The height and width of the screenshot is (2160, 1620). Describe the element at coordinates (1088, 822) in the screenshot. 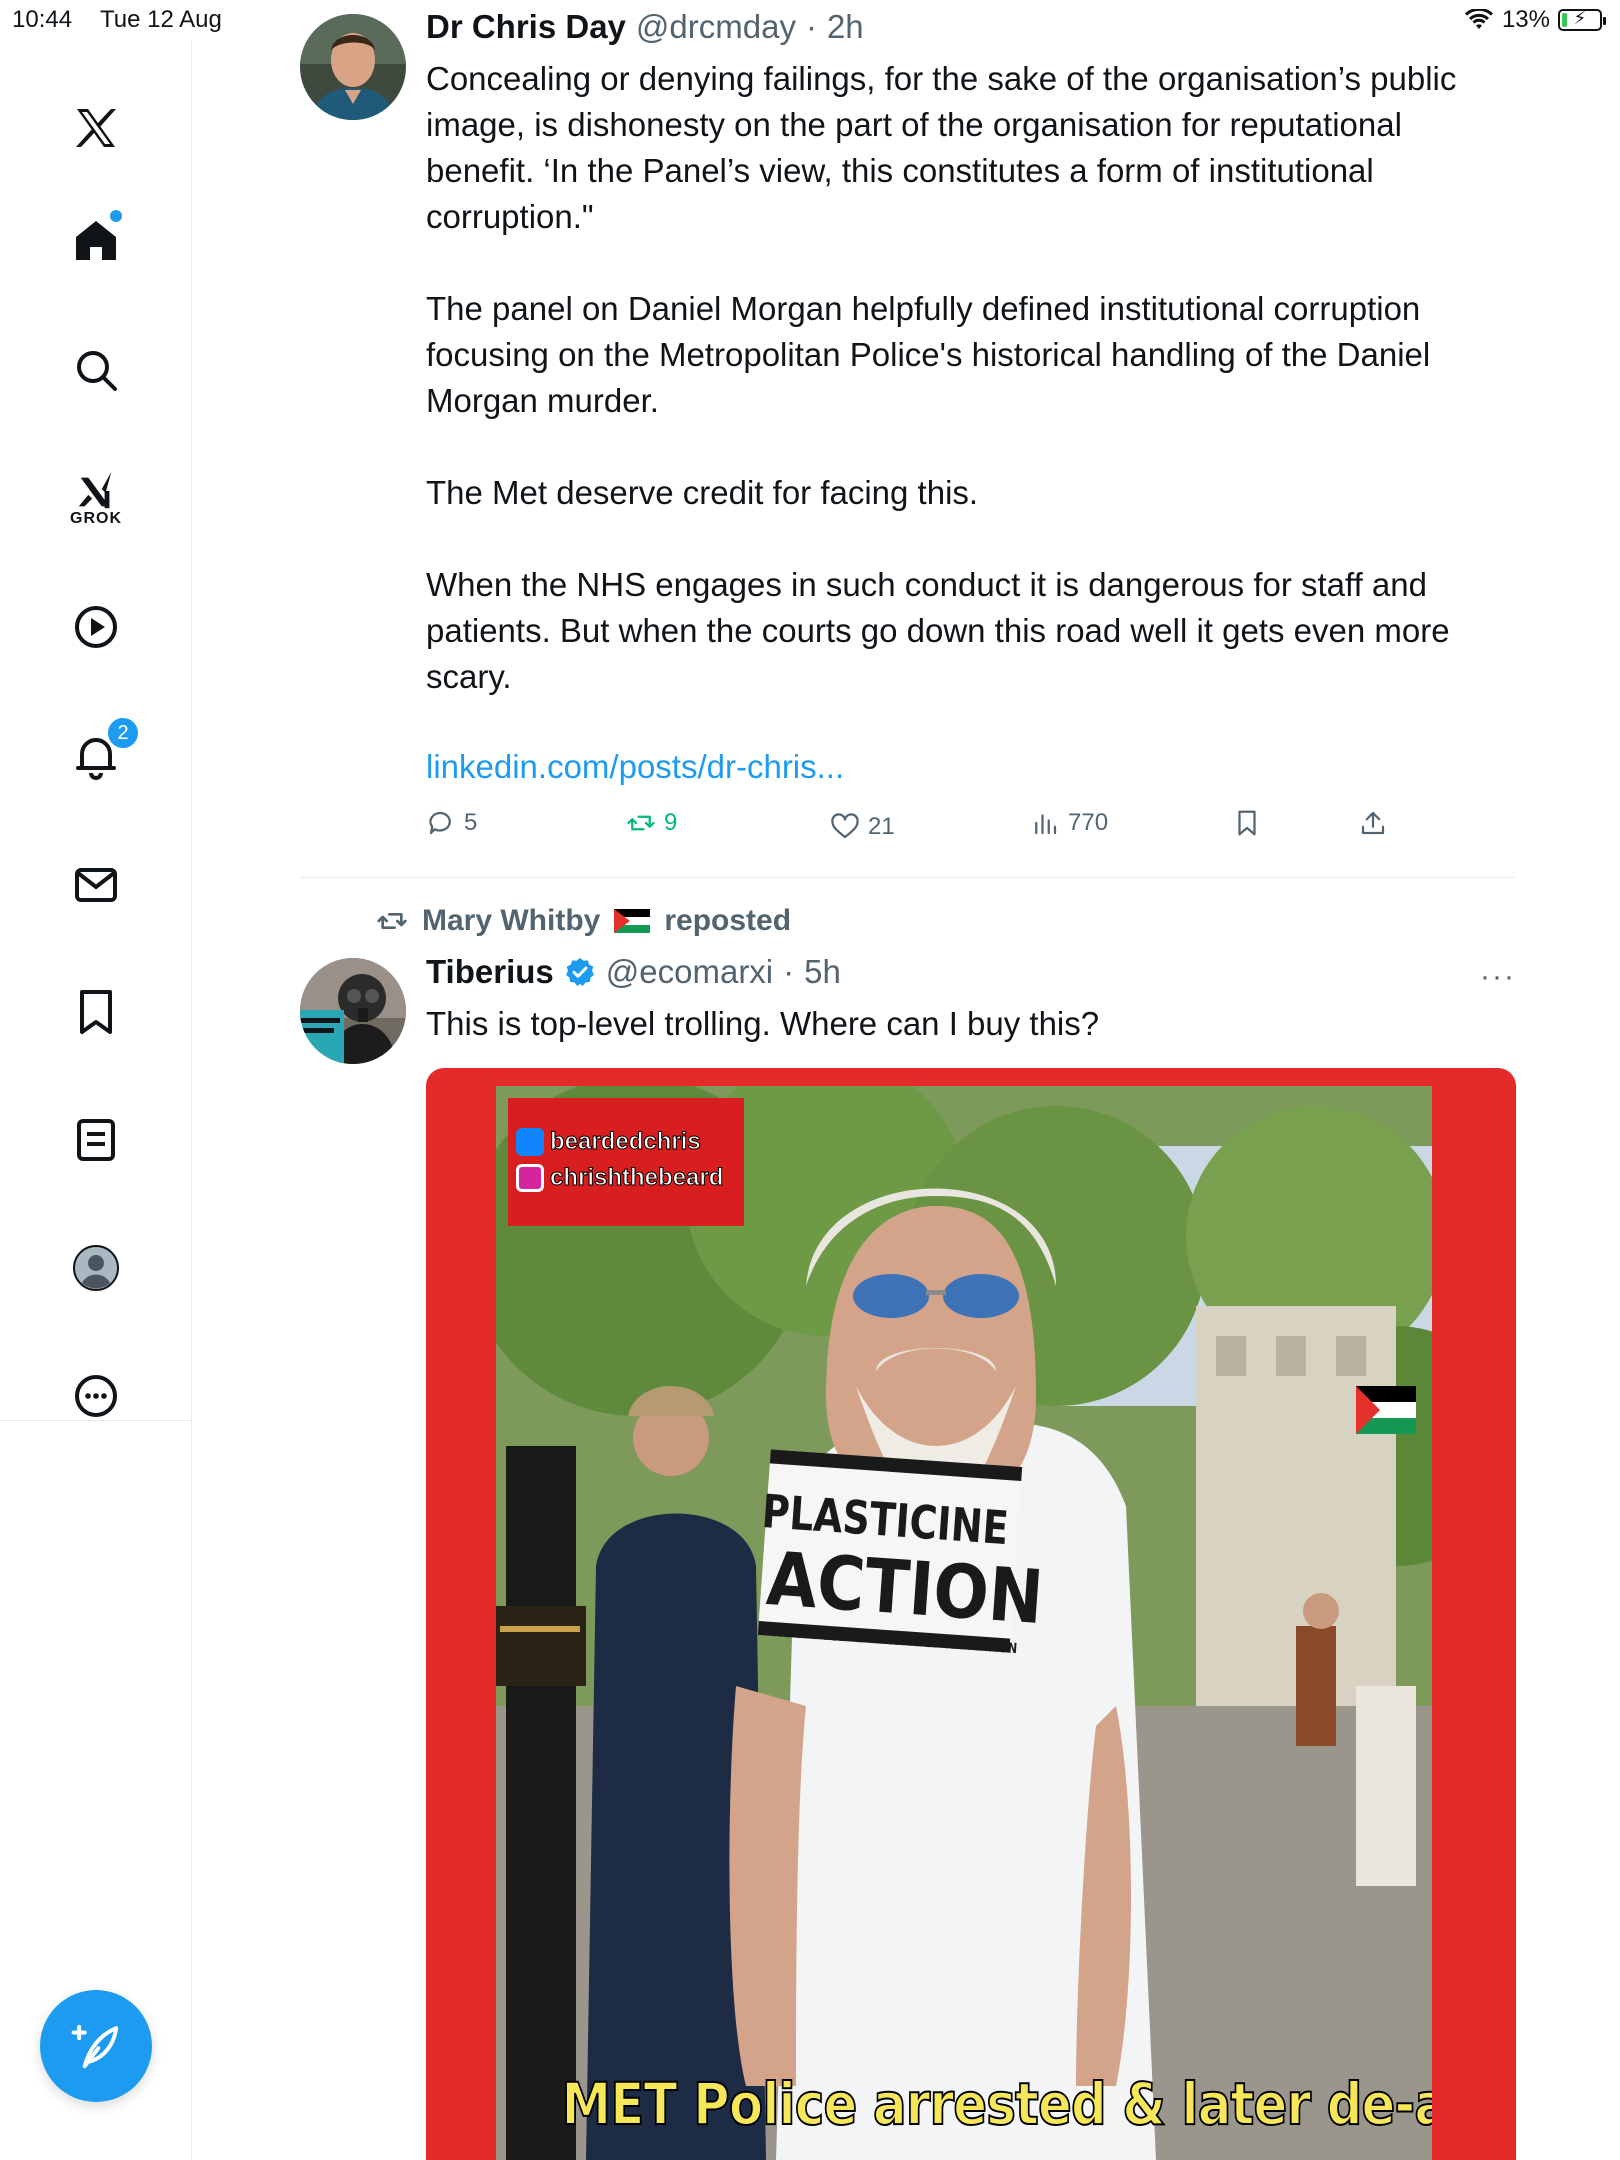

I see `views-count: 770` at that location.